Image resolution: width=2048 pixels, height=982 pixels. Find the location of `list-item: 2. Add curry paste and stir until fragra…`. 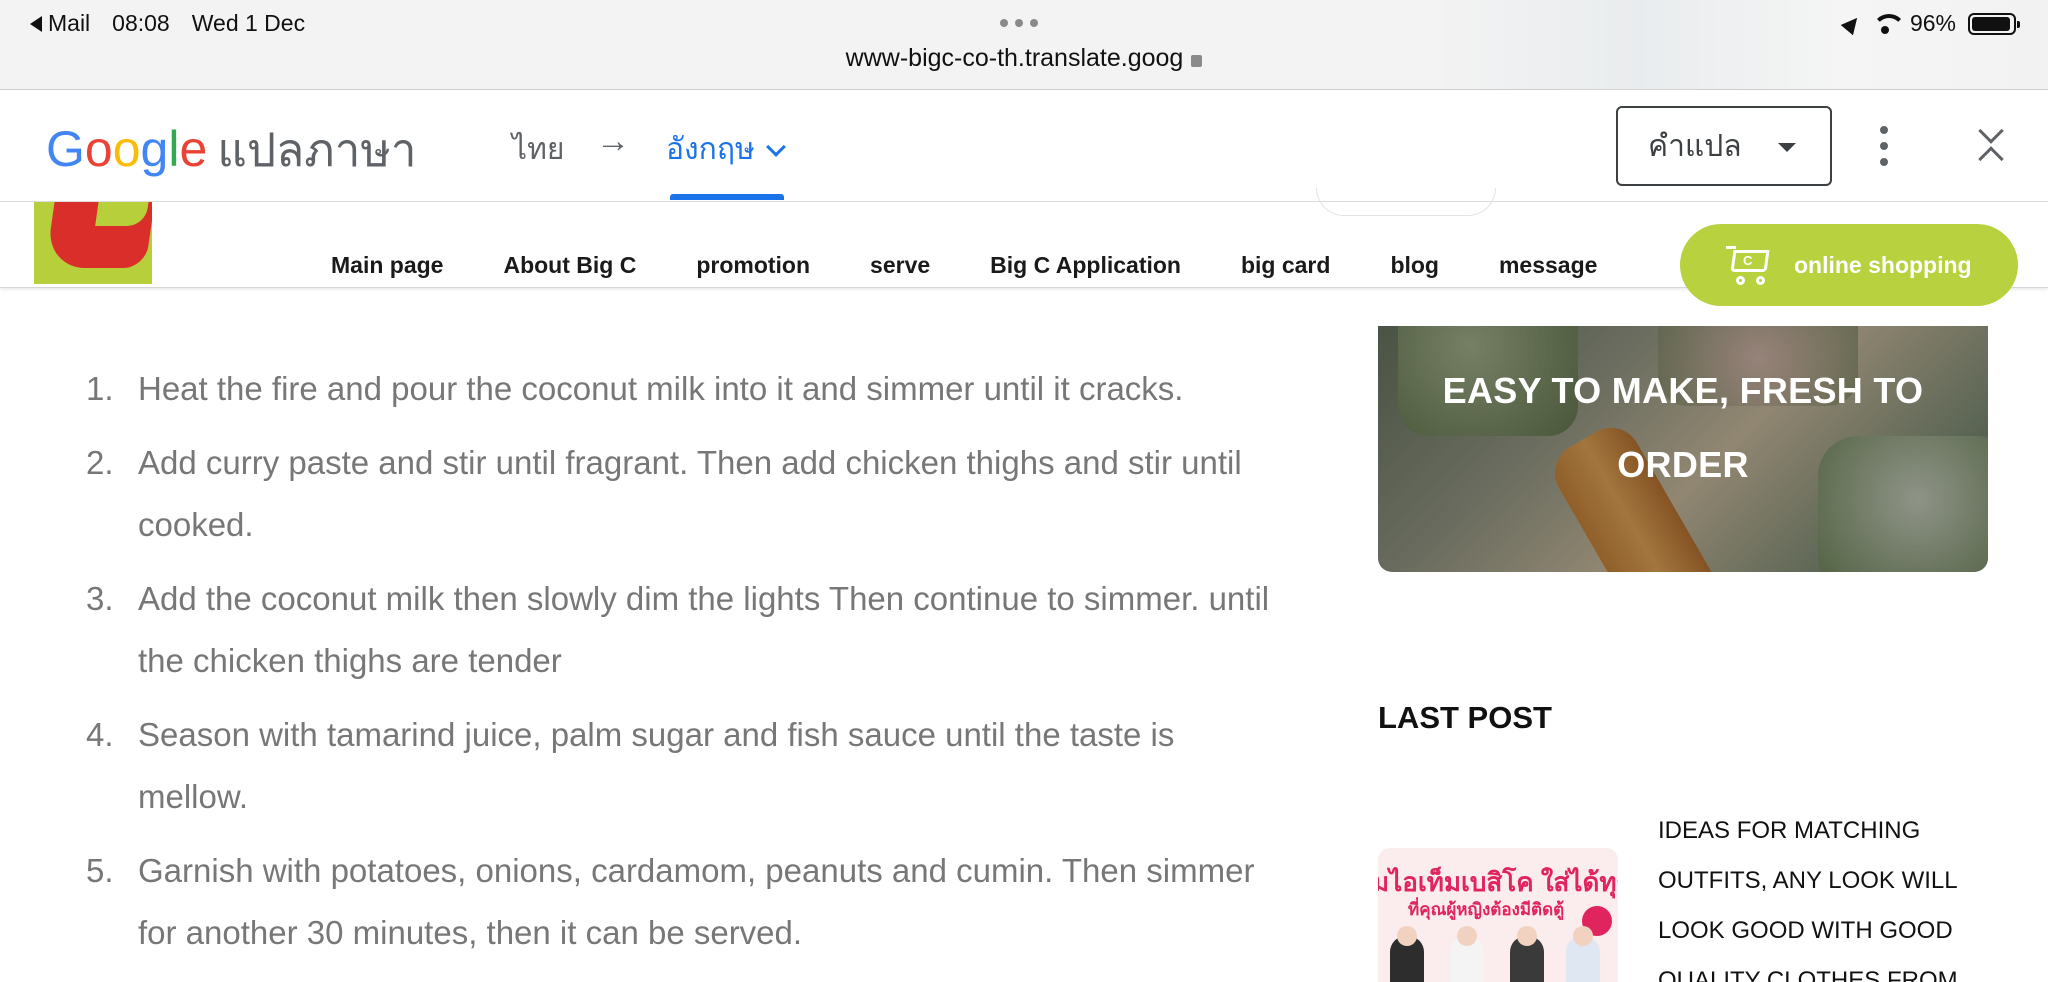

list-item: 2. Add curry paste and stir until fragra… is located at coordinates (682, 494).